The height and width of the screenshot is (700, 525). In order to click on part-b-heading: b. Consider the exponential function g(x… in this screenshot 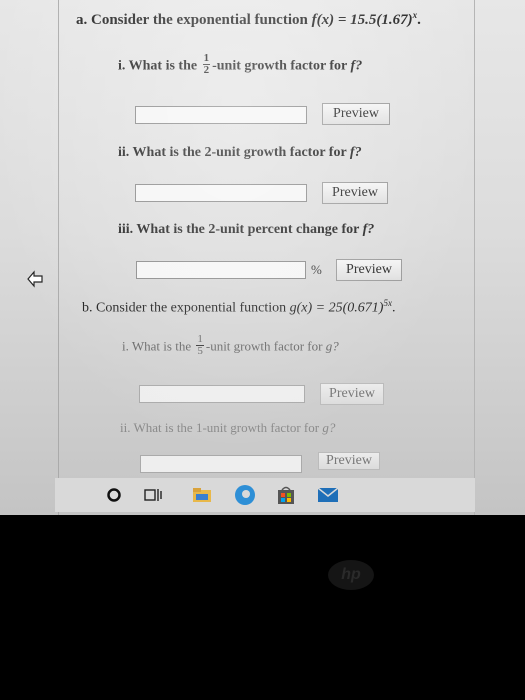, I will do `click(239, 307)`.